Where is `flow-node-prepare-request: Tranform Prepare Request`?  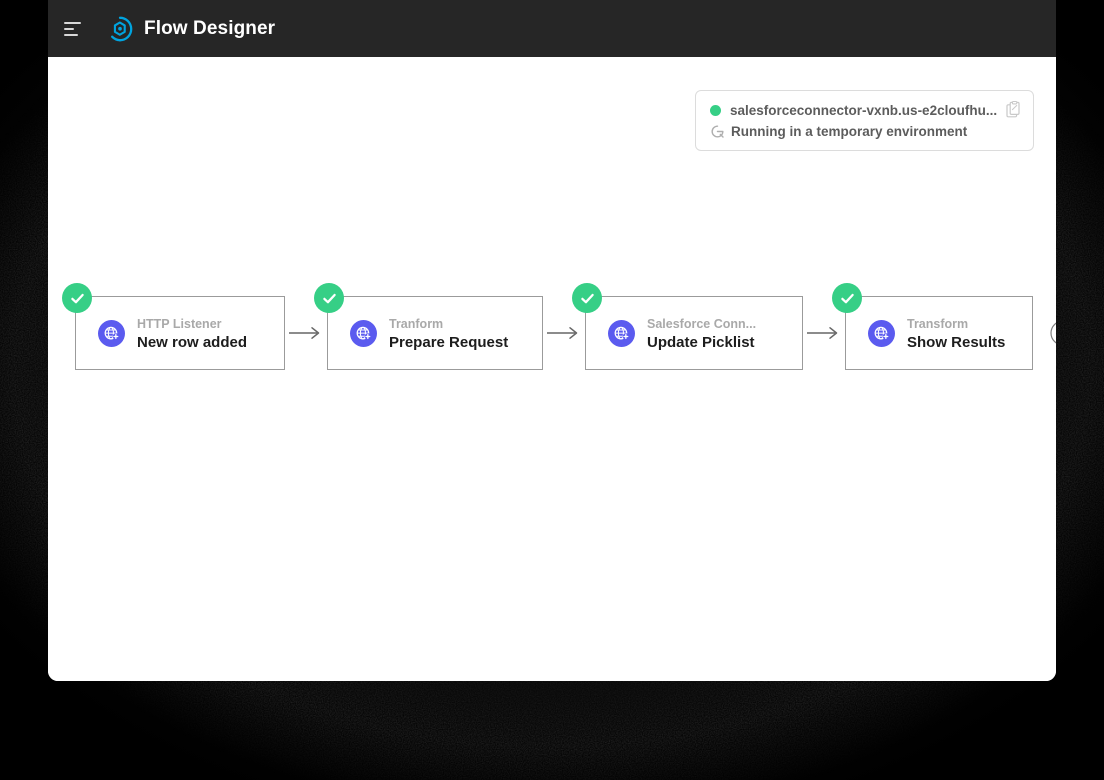 flow-node-prepare-request: Tranform Prepare Request is located at coordinates (428, 326).